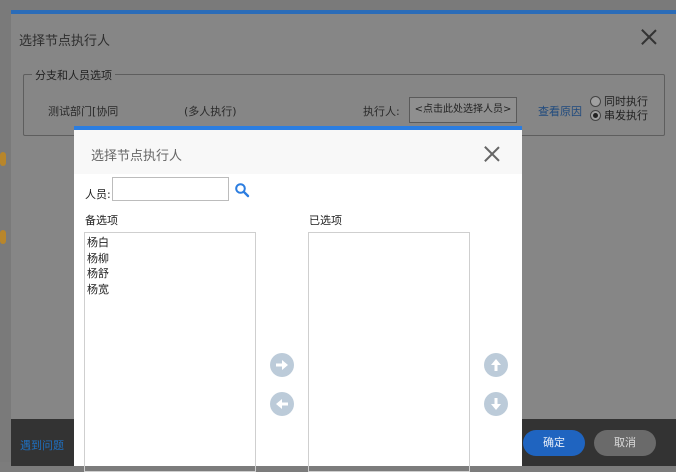 This screenshot has width=676, height=472. I want to click on arrow-up-icon, so click(496, 365).